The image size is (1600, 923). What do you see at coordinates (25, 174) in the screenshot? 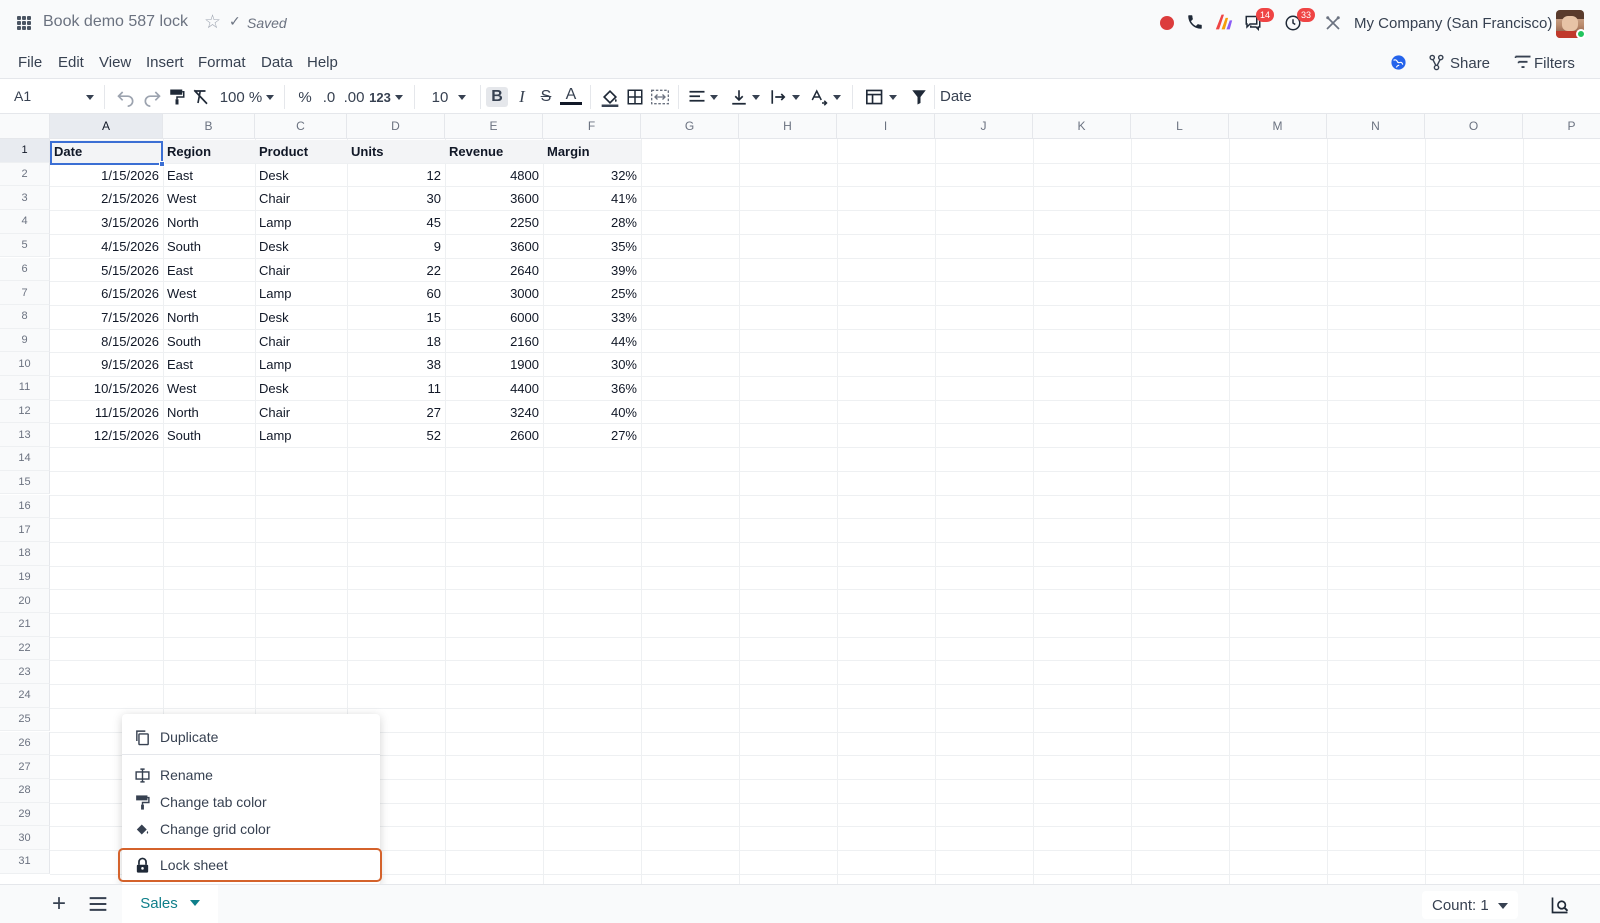
I see `row-header: 2` at bounding box center [25, 174].